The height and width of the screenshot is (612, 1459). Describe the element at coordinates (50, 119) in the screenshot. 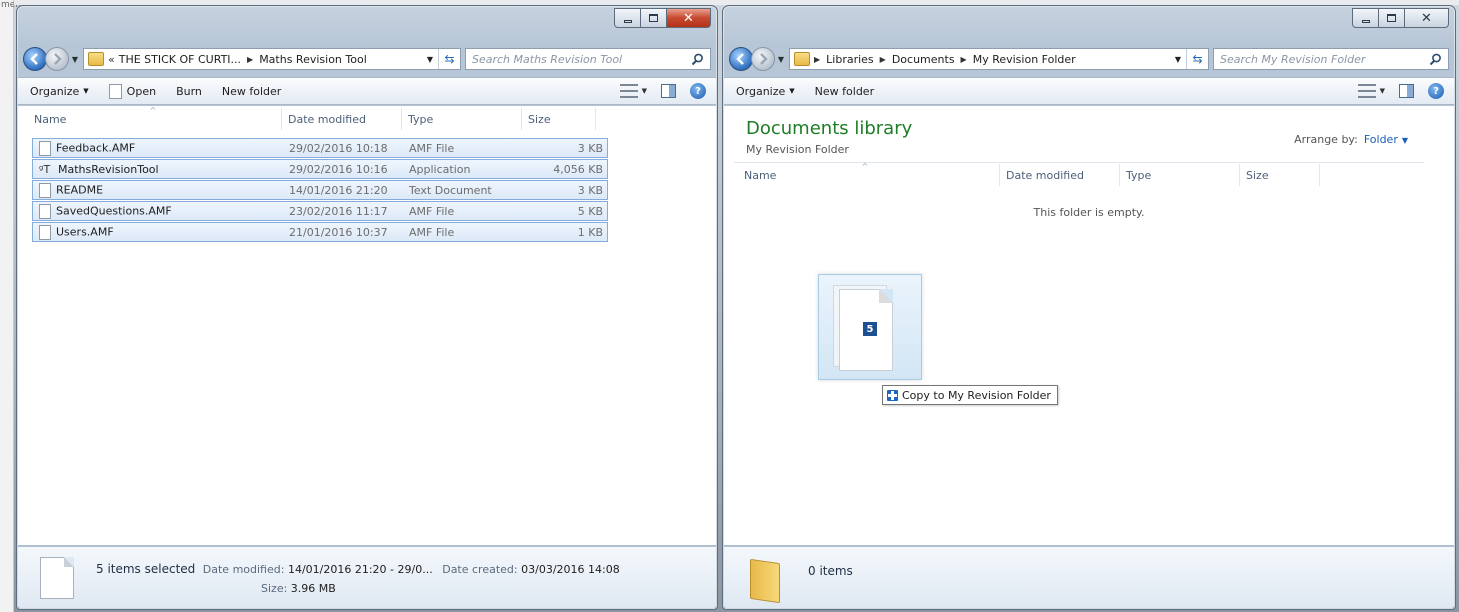

I see `column-name-label: Name` at that location.